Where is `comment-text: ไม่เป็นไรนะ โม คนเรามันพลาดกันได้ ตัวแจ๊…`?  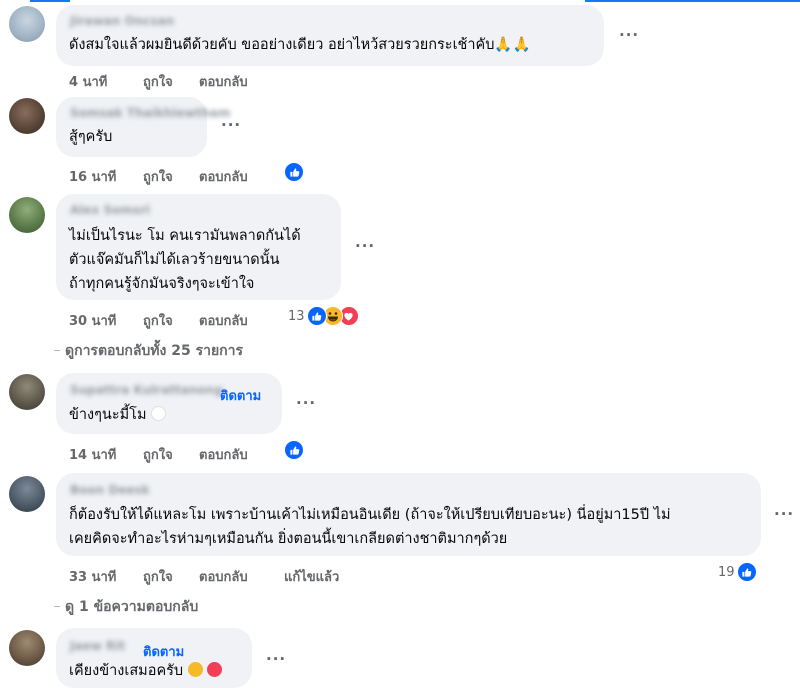
comment-text: ไม่เป็นไรนะ โม คนเรามันพลาดกันได้ ตัวแจ๊… is located at coordinates (185, 260).